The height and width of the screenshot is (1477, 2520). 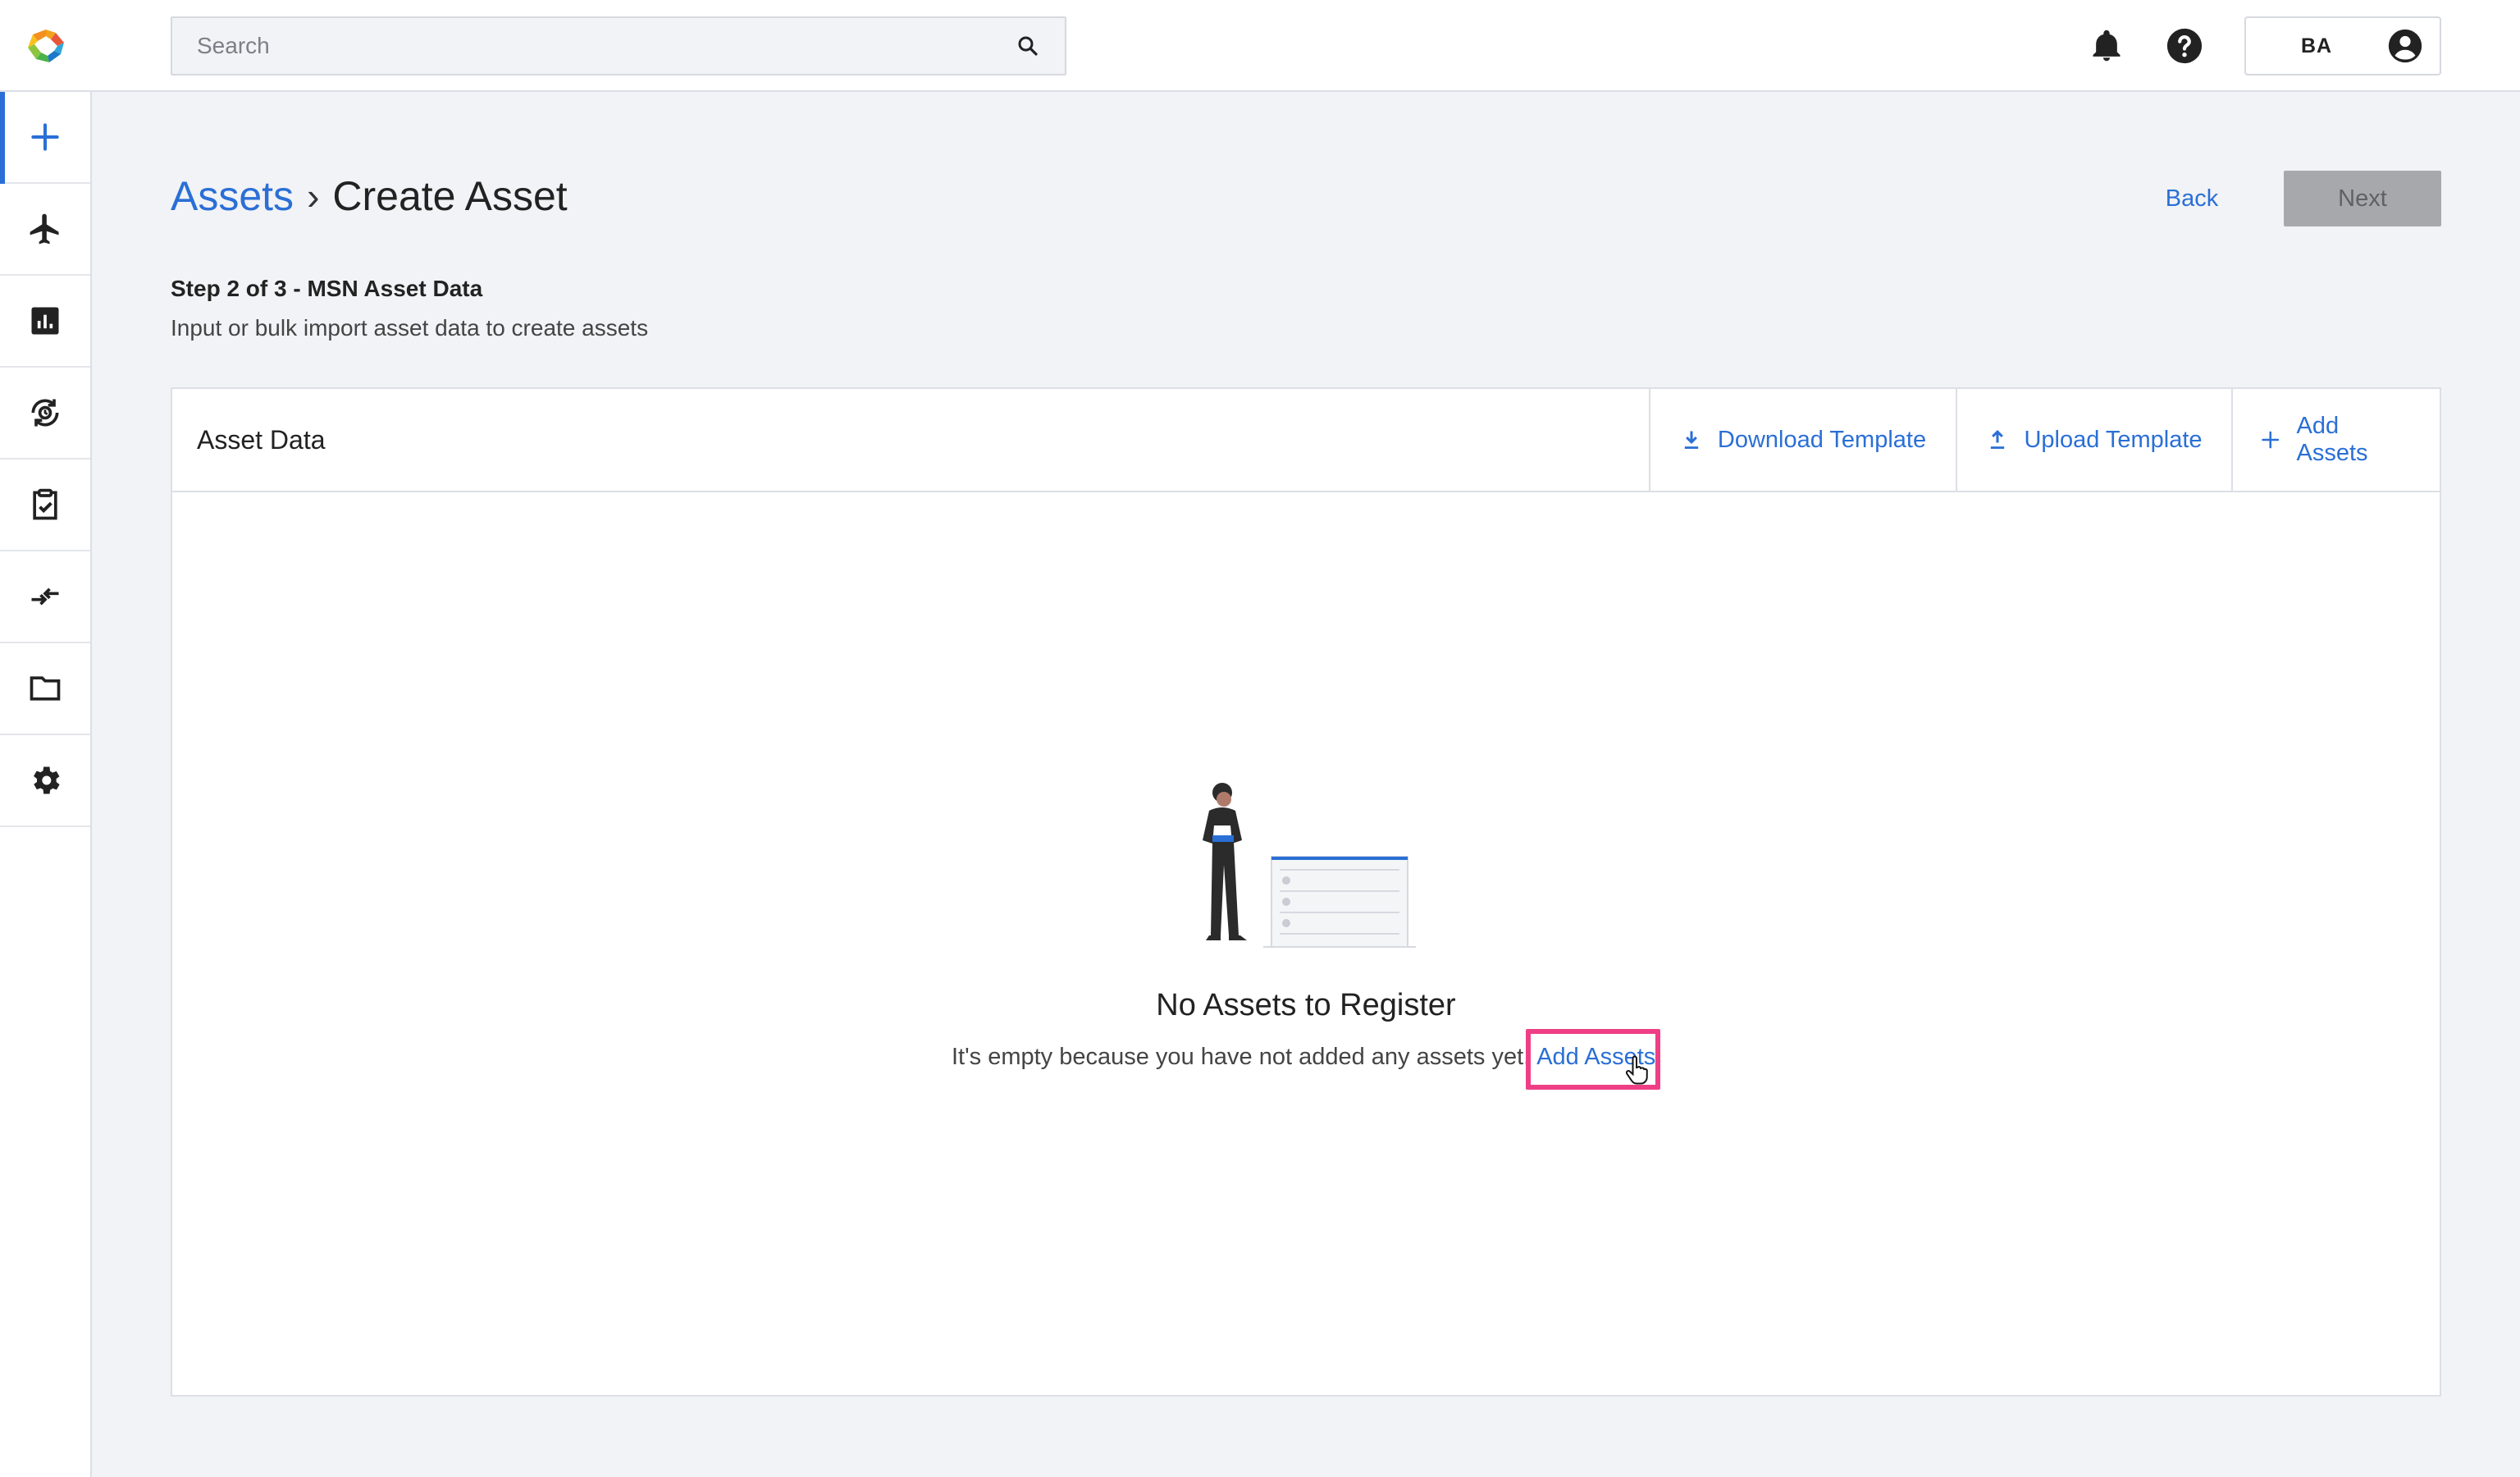 I want to click on next-button: Next, so click(x=2363, y=199).